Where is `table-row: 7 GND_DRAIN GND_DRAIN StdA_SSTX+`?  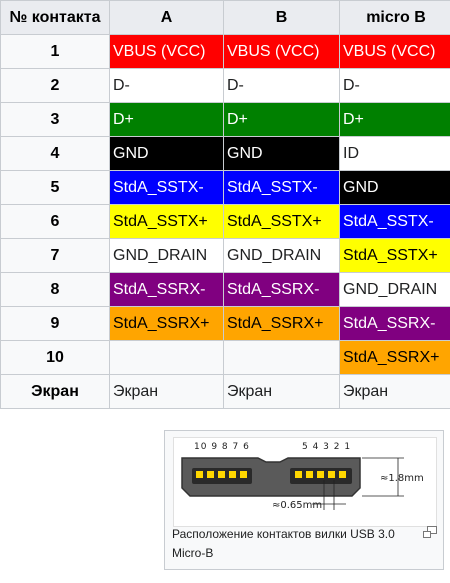
table-row: 7 GND_DRAIN GND_DRAIN StdA_SSTX+ is located at coordinates (225, 255).